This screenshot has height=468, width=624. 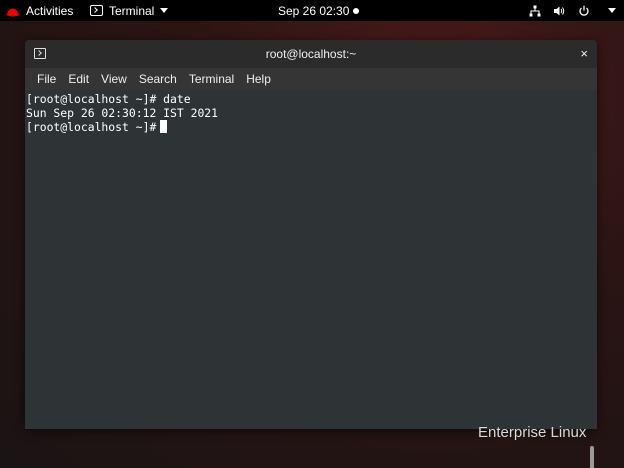 What do you see at coordinates (572, 10) in the screenshot?
I see `system-status-menu` at bounding box center [572, 10].